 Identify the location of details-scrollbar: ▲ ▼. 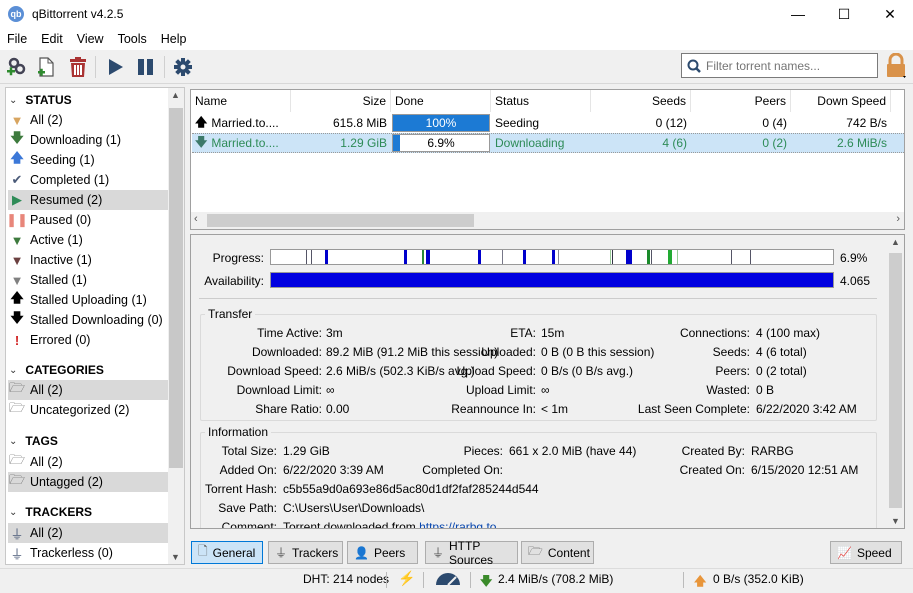
(895, 381).